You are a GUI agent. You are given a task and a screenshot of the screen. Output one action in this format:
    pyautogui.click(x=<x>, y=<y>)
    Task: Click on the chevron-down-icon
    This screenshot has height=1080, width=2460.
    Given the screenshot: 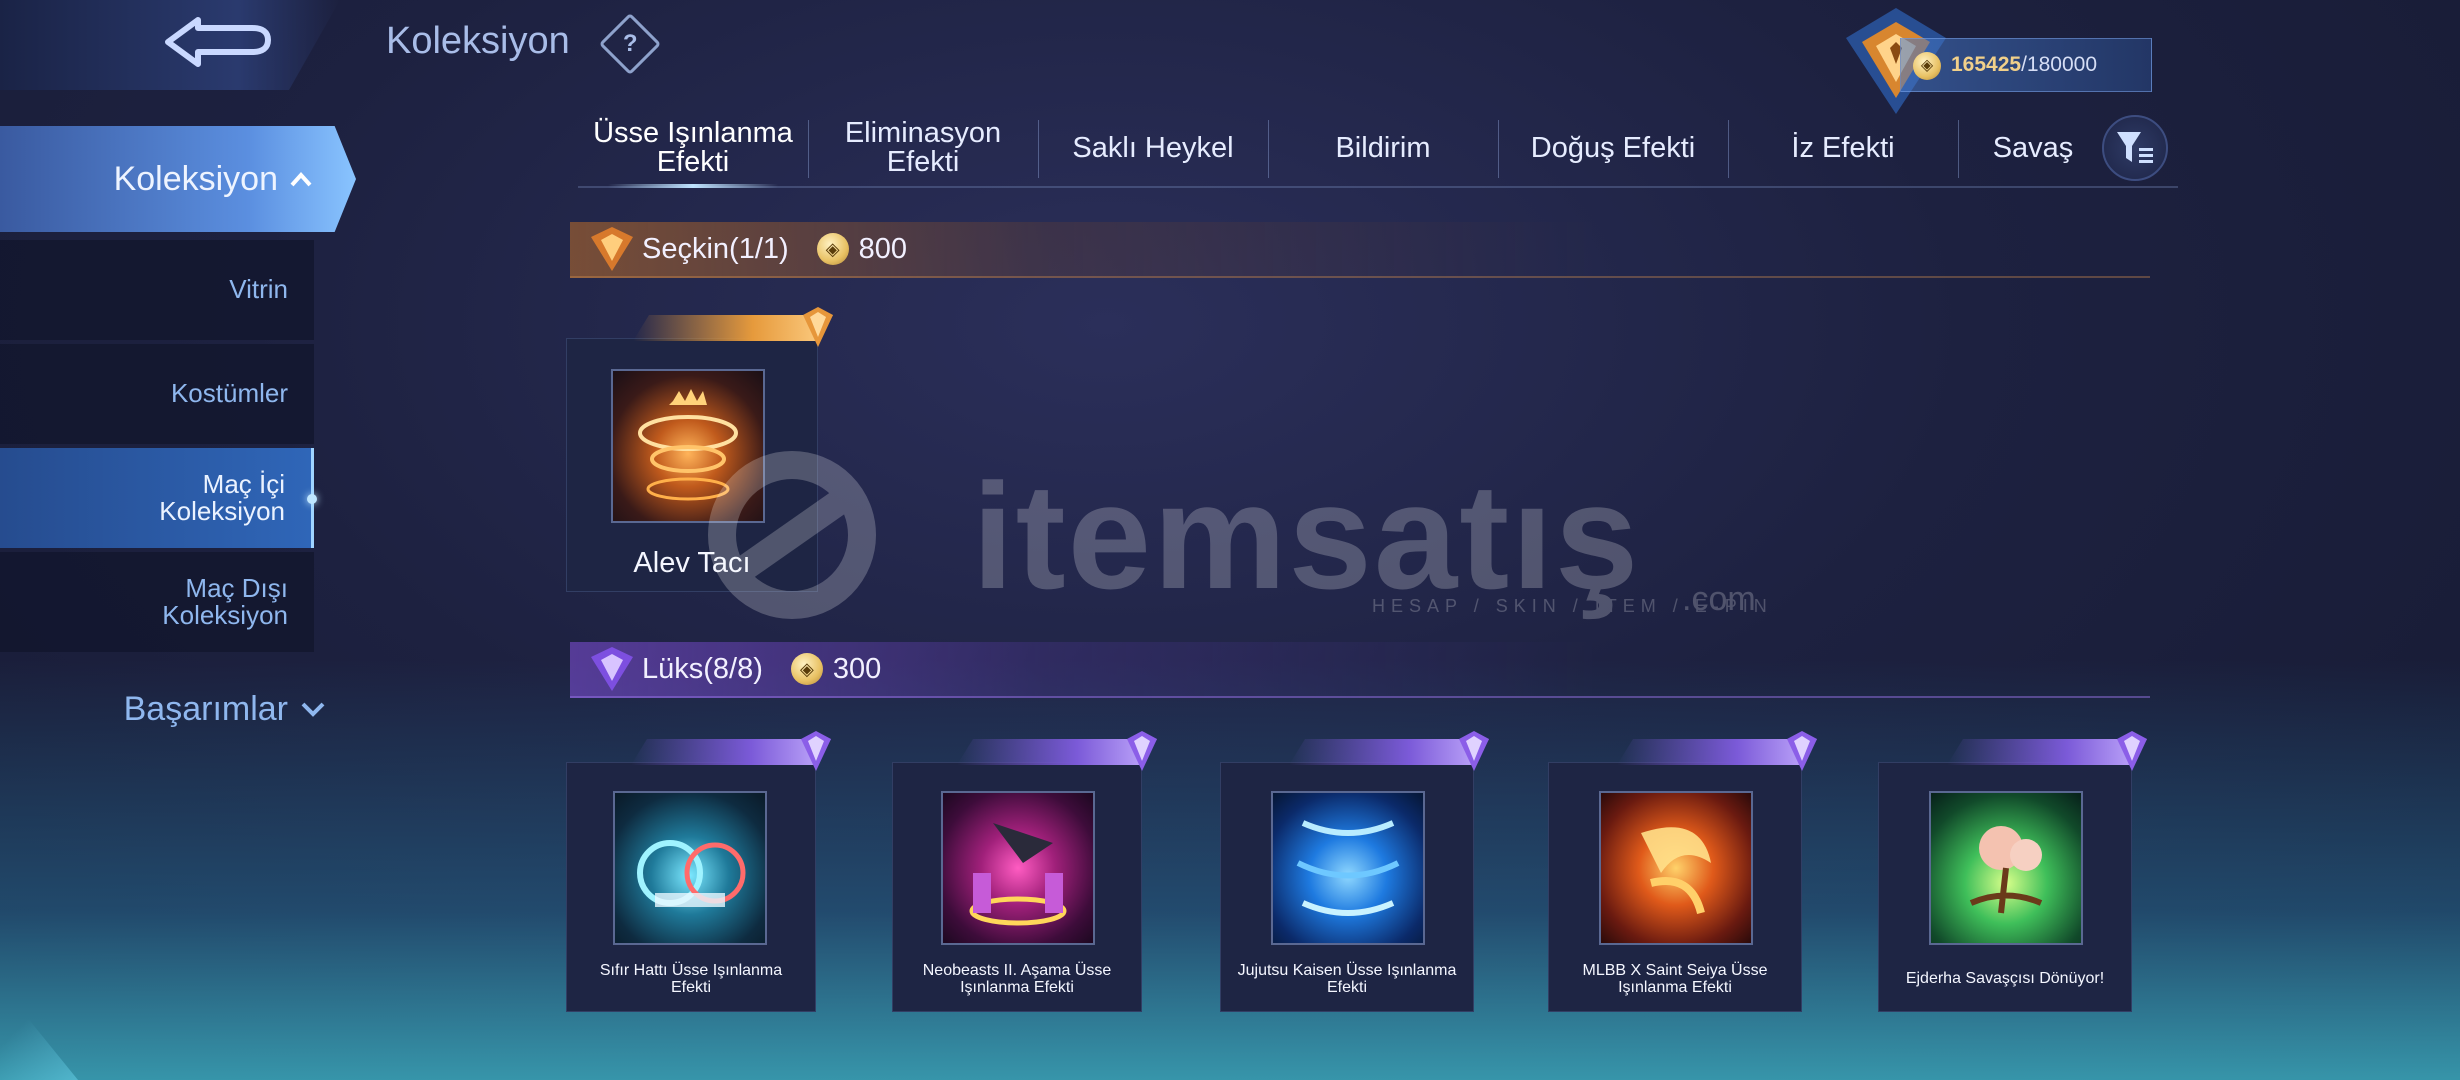 What is the action you would take?
    pyautogui.click(x=313, y=709)
    